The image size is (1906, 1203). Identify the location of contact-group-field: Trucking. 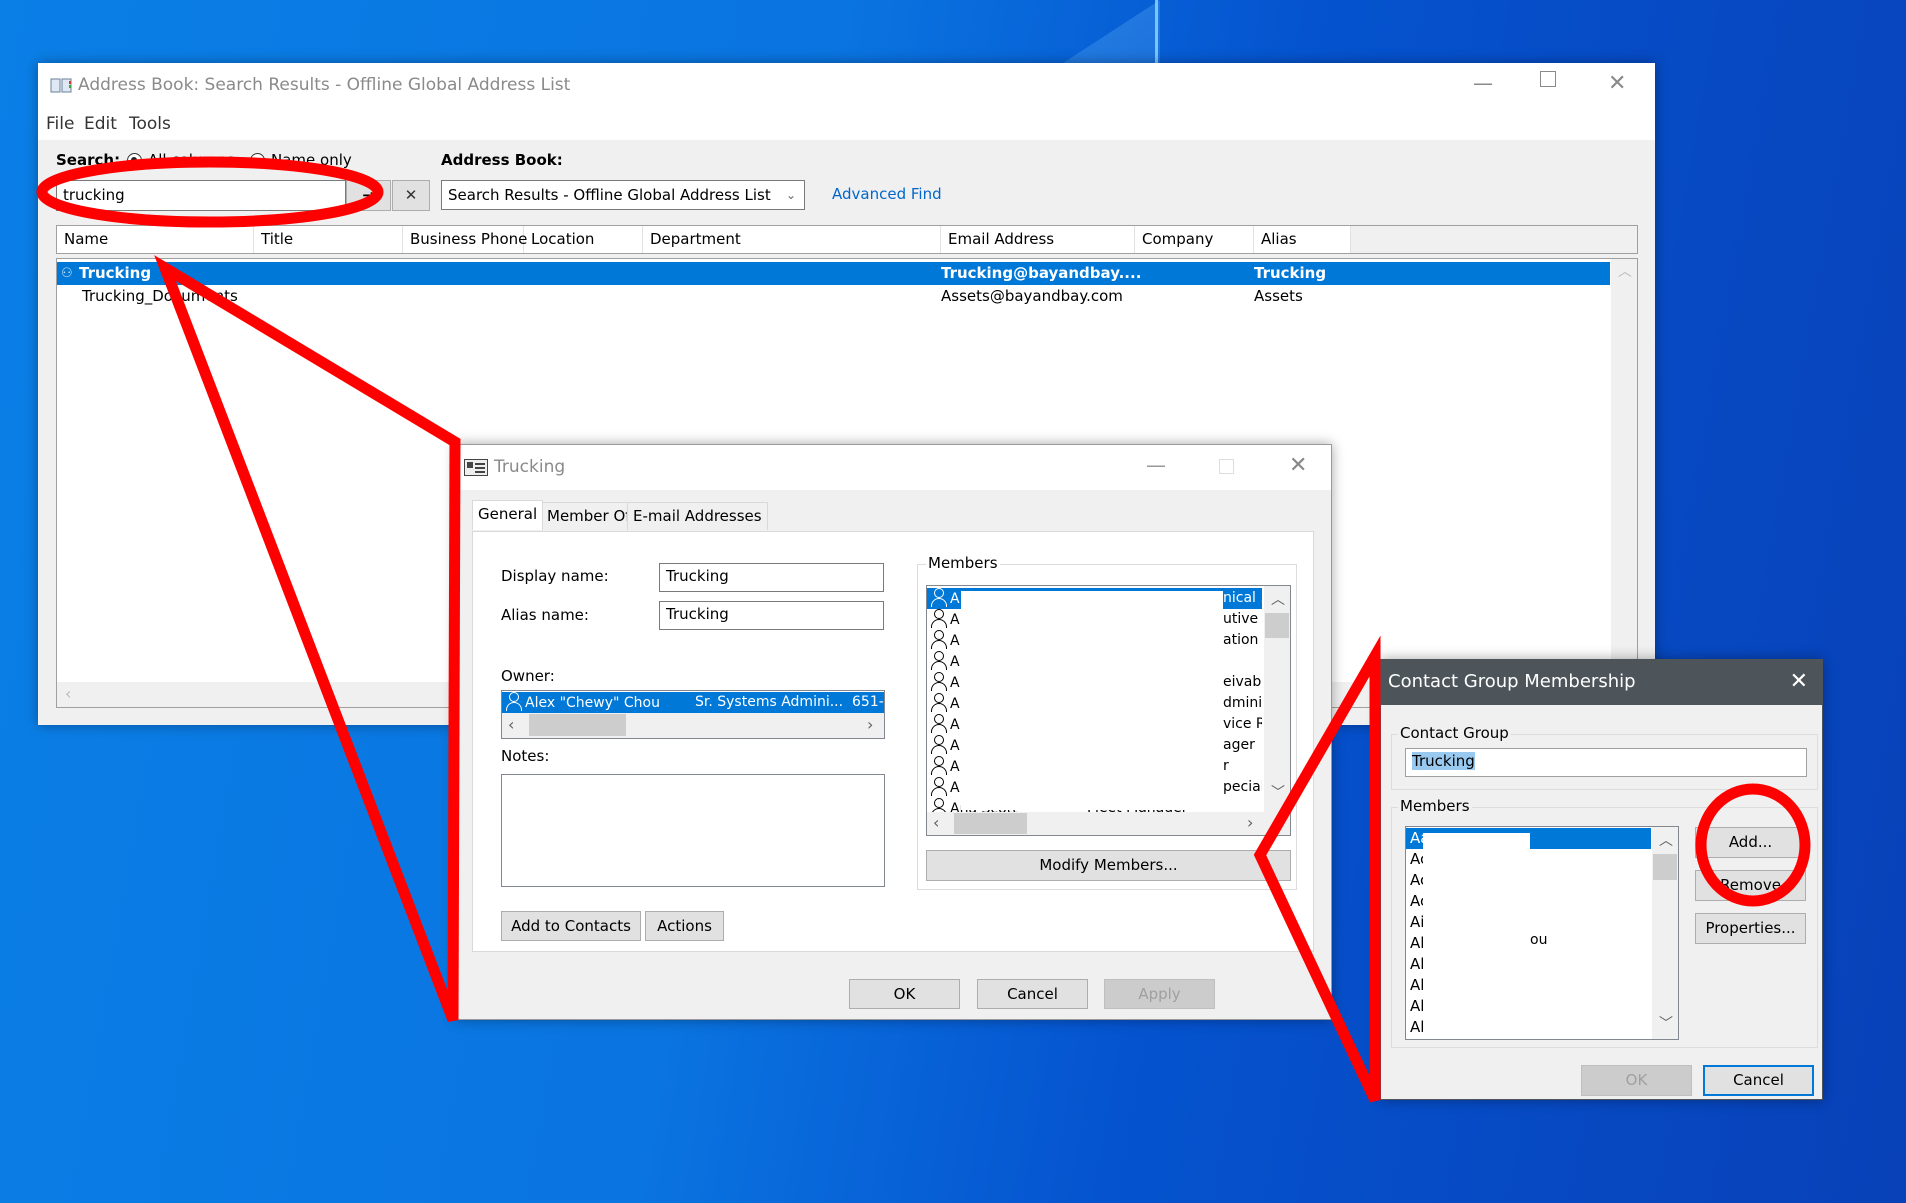
(1606, 762).